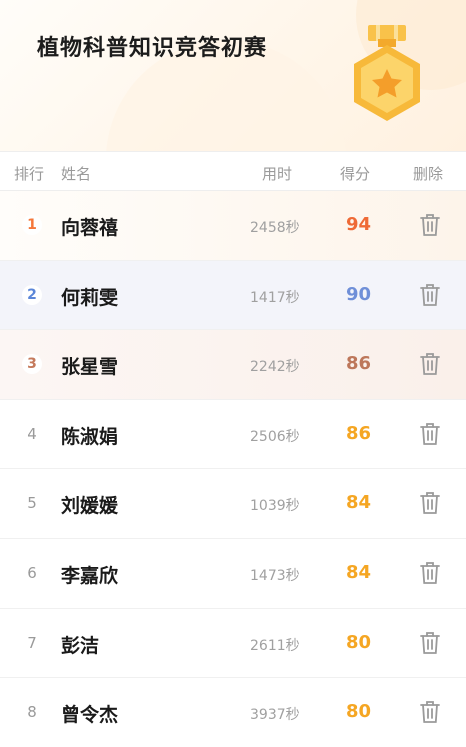 The image size is (466, 747). Describe the element at coordinates (233, 574) in the screenshot. I see `table-row: 6 李嘉欣 1473秒 84` at that location.